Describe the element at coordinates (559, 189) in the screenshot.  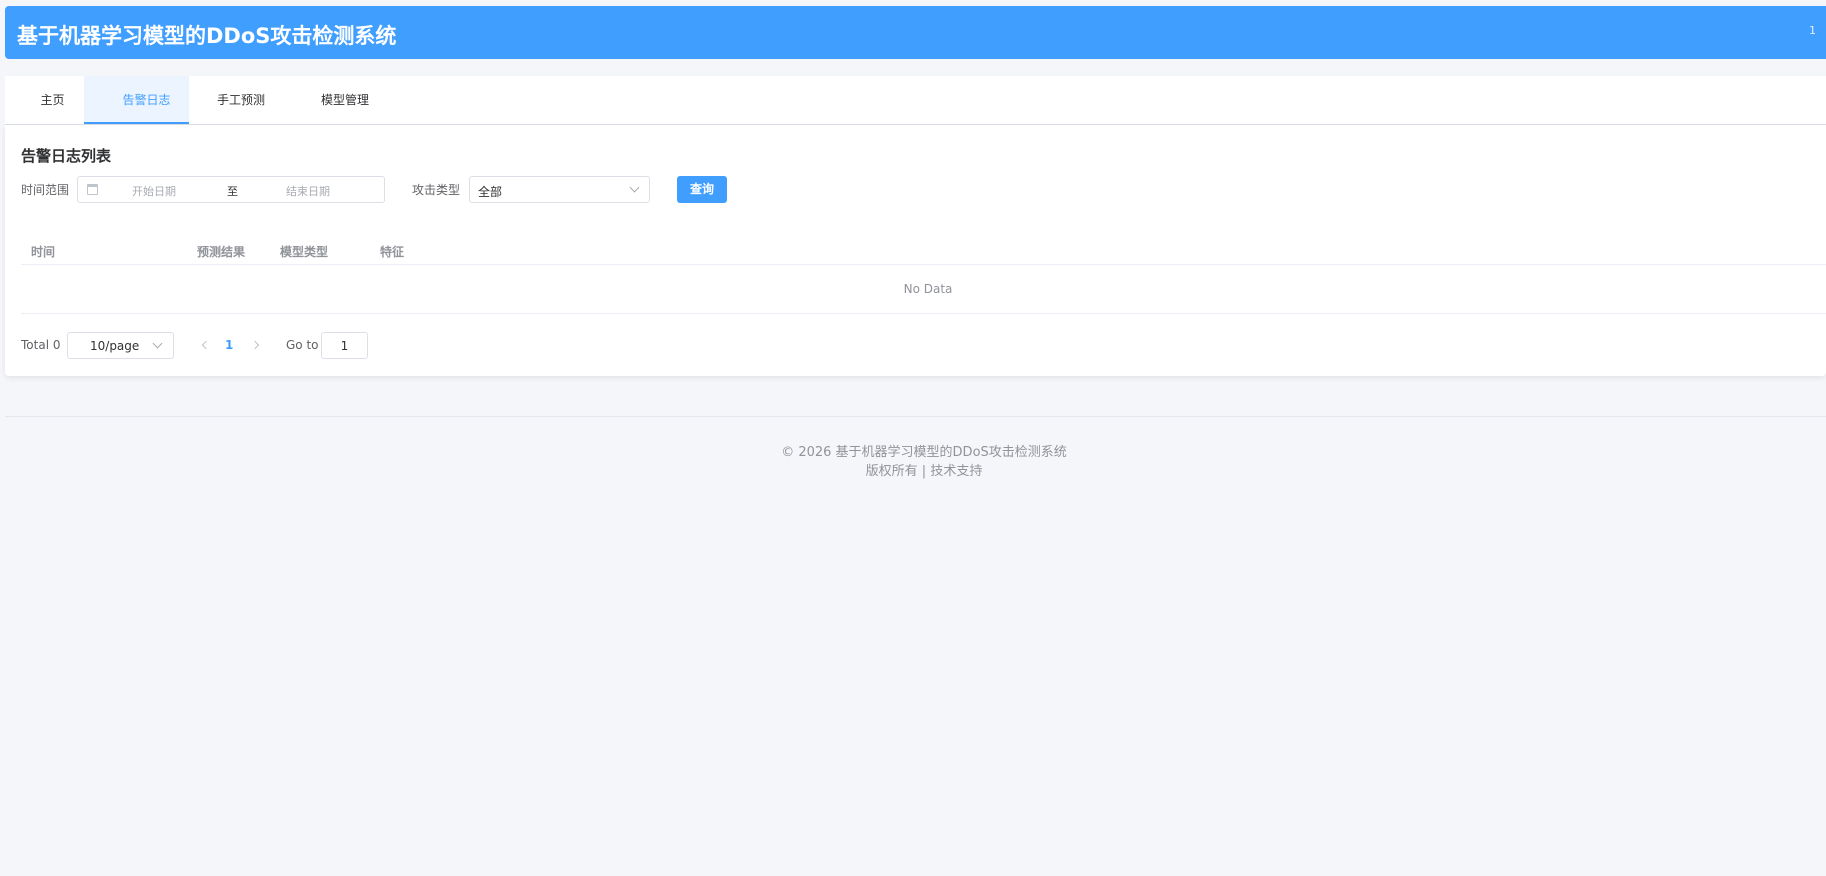
I see `attack-type-select: 全部` at that location.